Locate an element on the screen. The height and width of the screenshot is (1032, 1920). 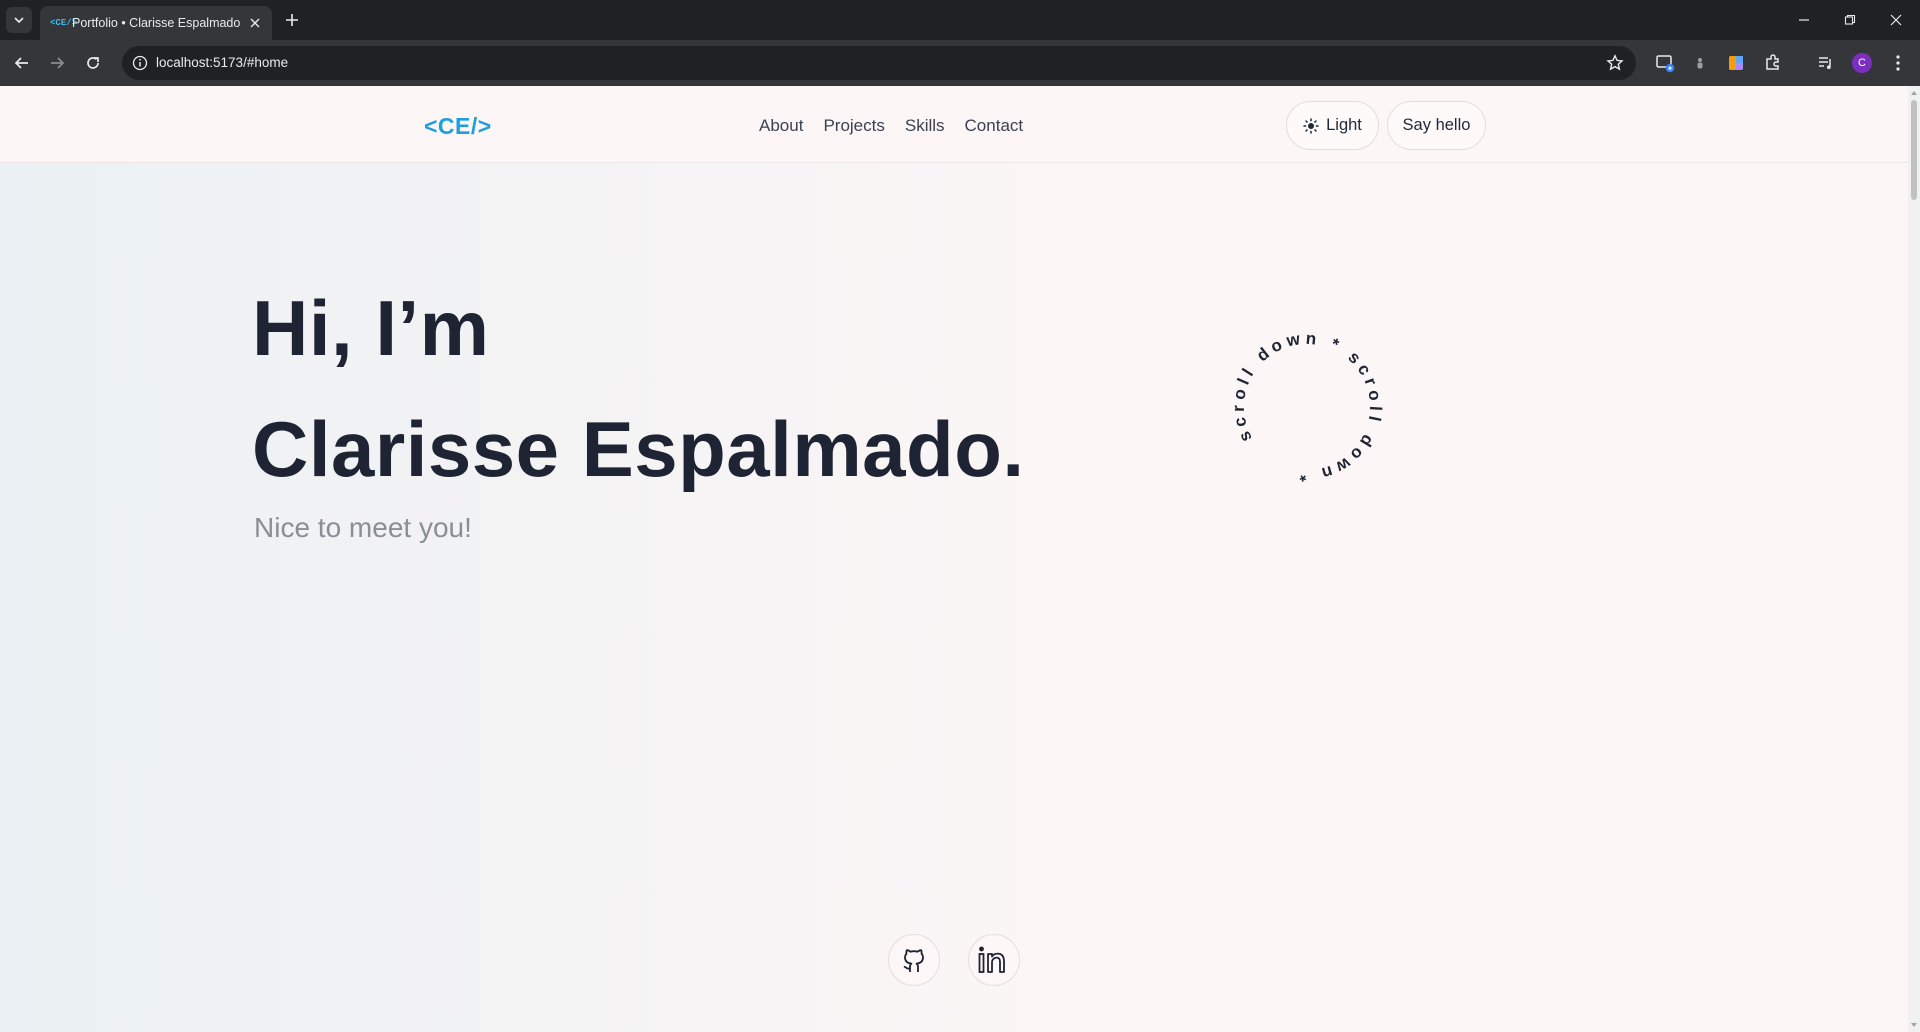
browser-toolbar: localhost:5173/#home C is located at coordinates (960, 63).